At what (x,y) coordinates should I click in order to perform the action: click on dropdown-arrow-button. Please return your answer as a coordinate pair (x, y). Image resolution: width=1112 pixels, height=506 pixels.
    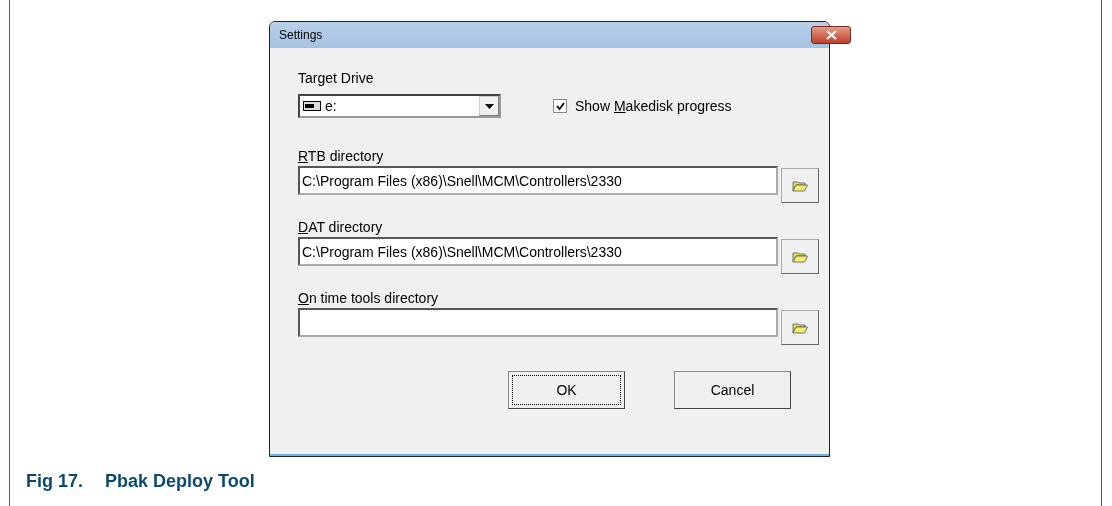
    Looking at the image, I should click on (489, 106).